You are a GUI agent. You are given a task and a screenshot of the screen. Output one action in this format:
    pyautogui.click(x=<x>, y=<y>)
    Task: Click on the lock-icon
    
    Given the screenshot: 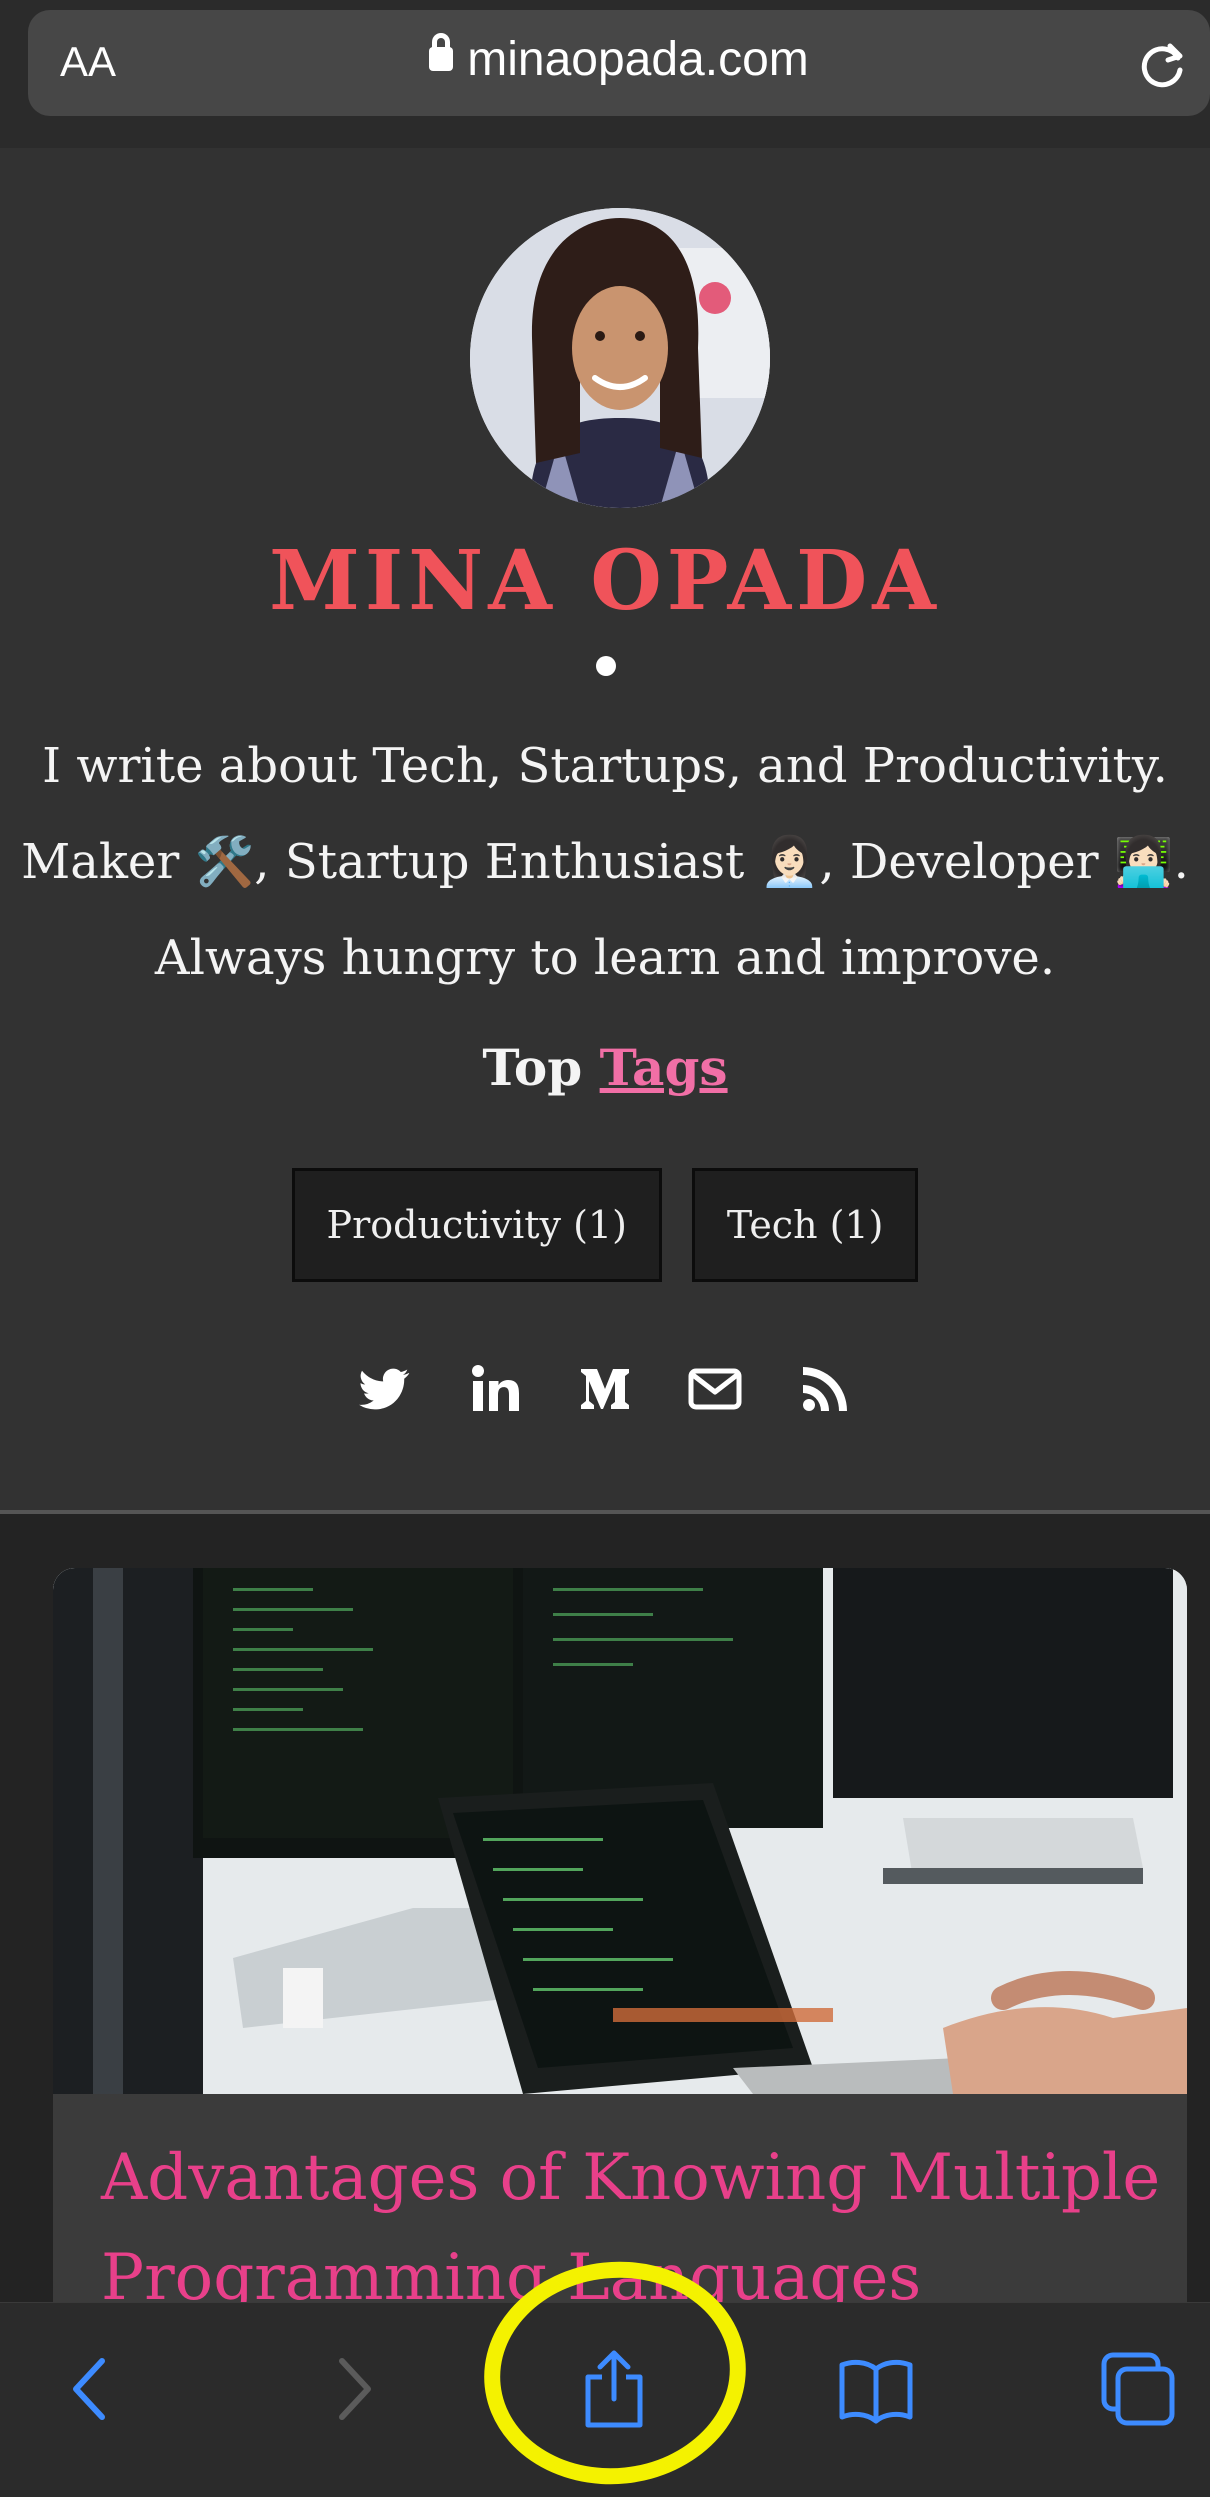 What is the action you would take?
    pyautogui.click(x=441, y=52)
    